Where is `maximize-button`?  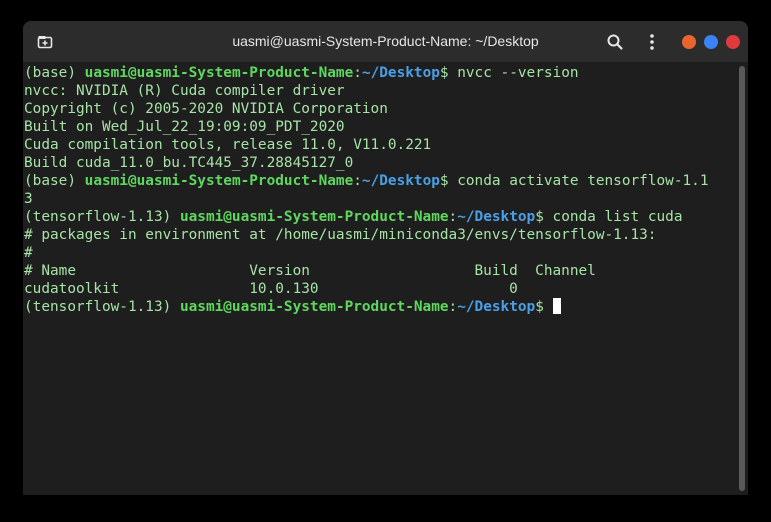 maximize-button is located at coordinates (711, 42).